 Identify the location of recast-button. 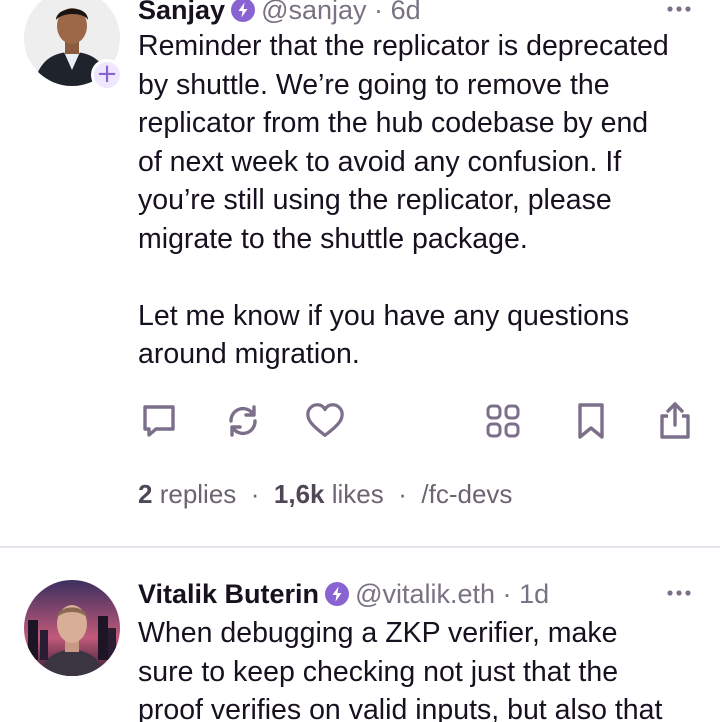
(243, 421).